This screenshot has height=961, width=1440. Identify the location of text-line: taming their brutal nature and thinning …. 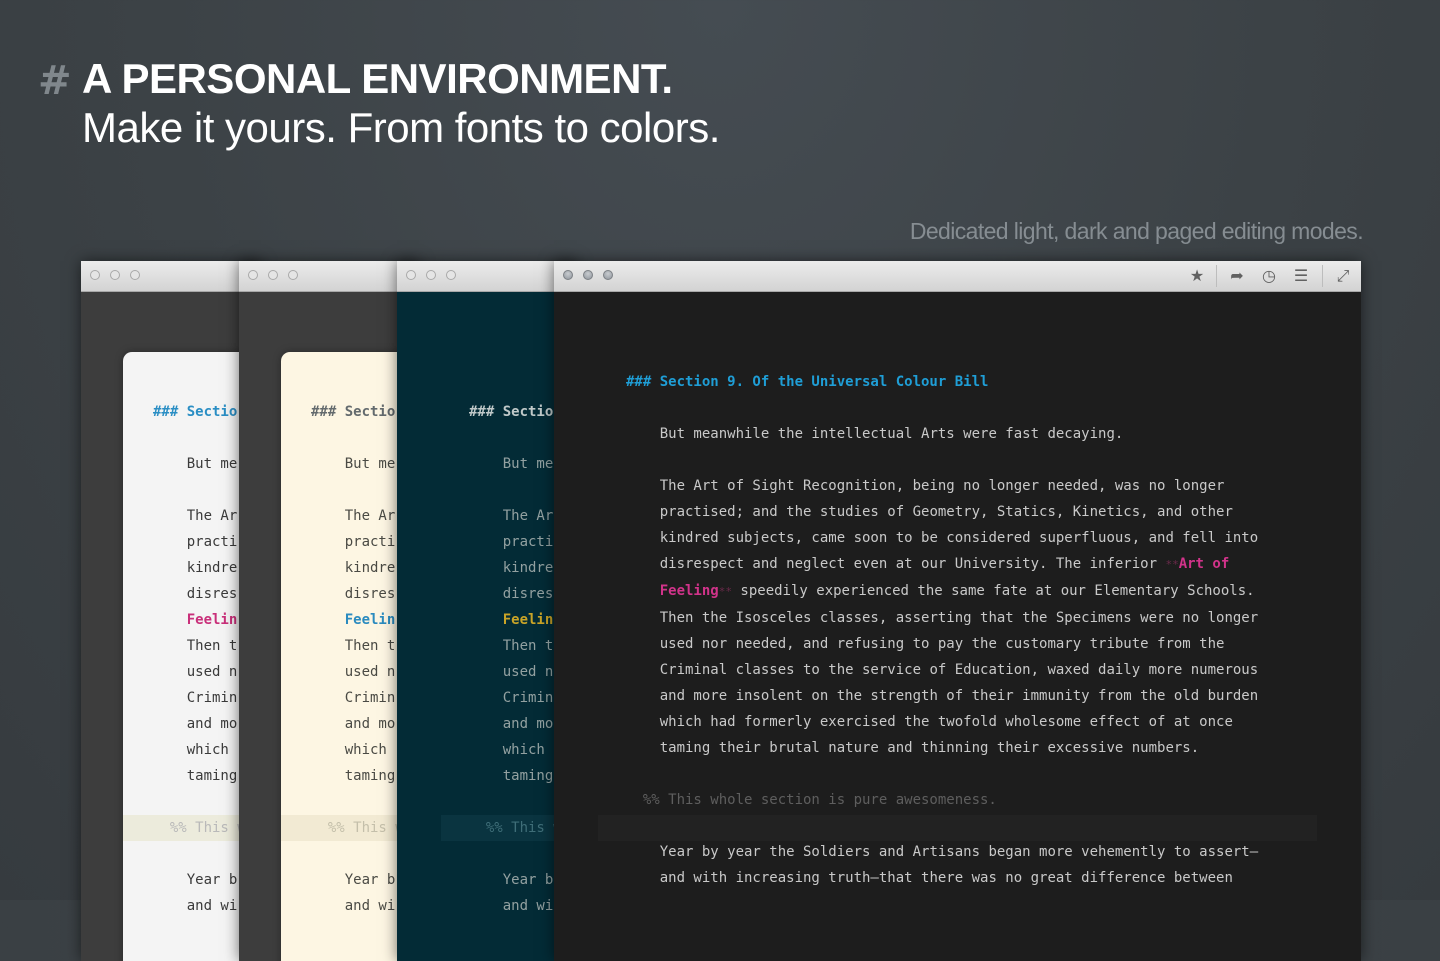
(929, 748).